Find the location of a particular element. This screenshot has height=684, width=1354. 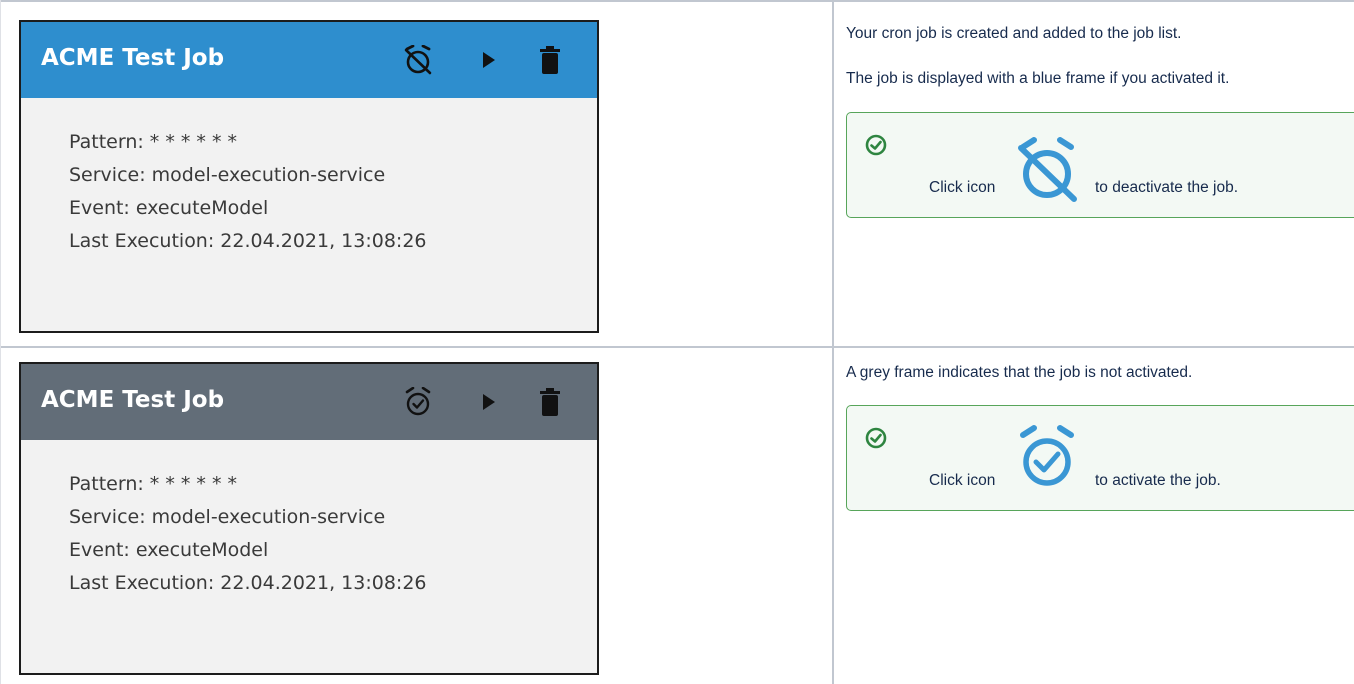

tip-suffix: to deactivate the job. is located at coordinates (1167, 187).